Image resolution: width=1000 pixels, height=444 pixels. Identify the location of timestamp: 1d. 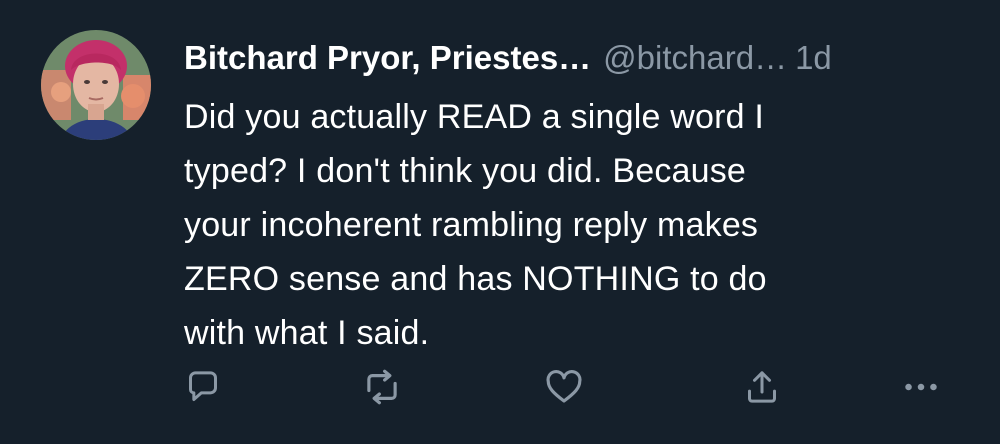
(813, 58).